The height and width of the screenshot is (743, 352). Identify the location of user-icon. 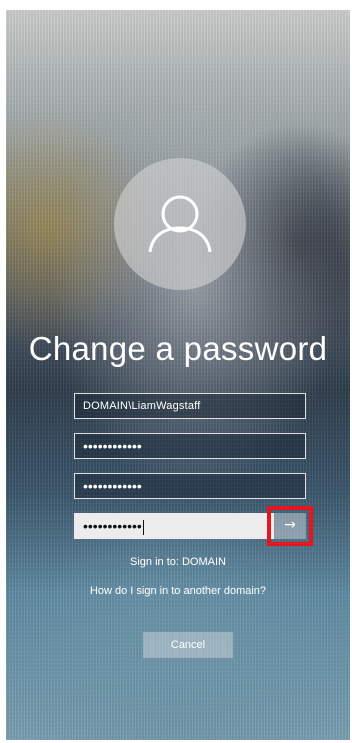
(180, 224).